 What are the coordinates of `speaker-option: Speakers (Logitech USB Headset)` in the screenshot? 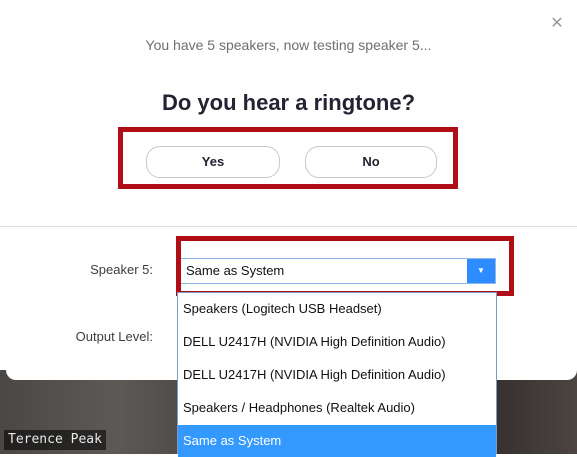 It's located at (337, 309).